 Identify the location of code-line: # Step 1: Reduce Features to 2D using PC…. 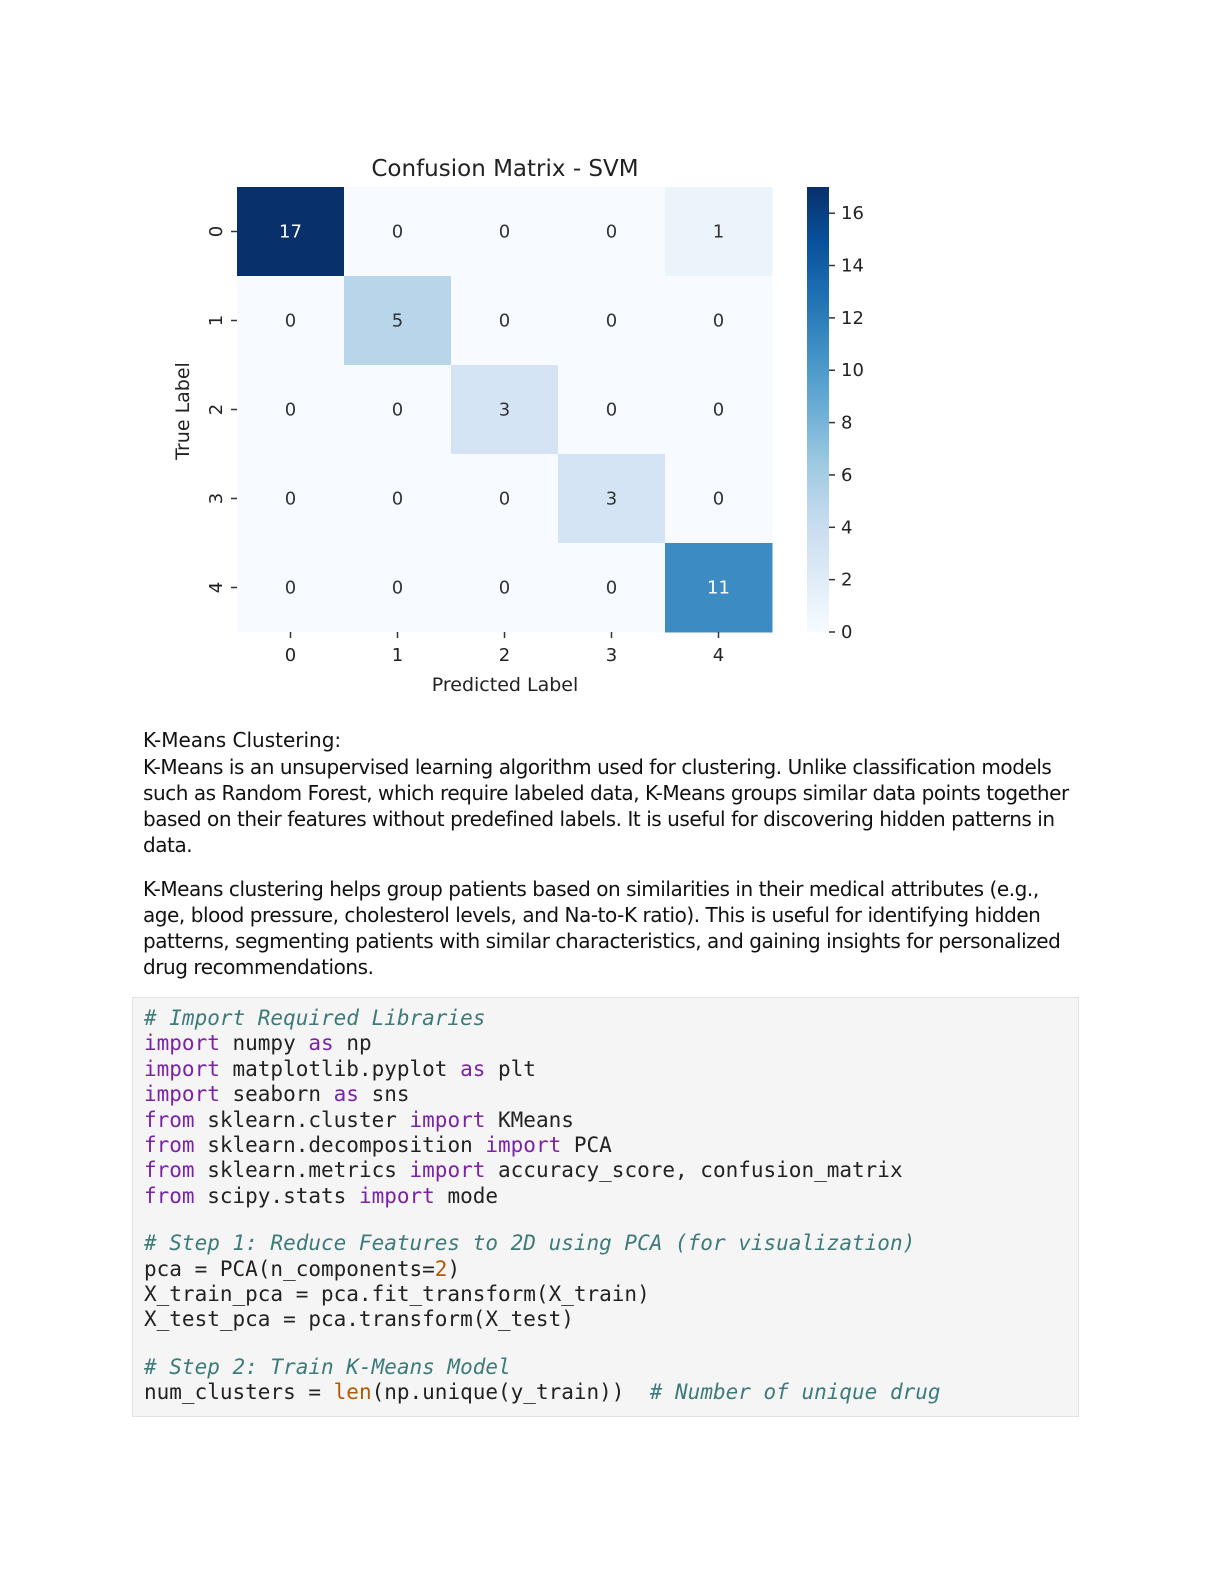
(542, 1243).